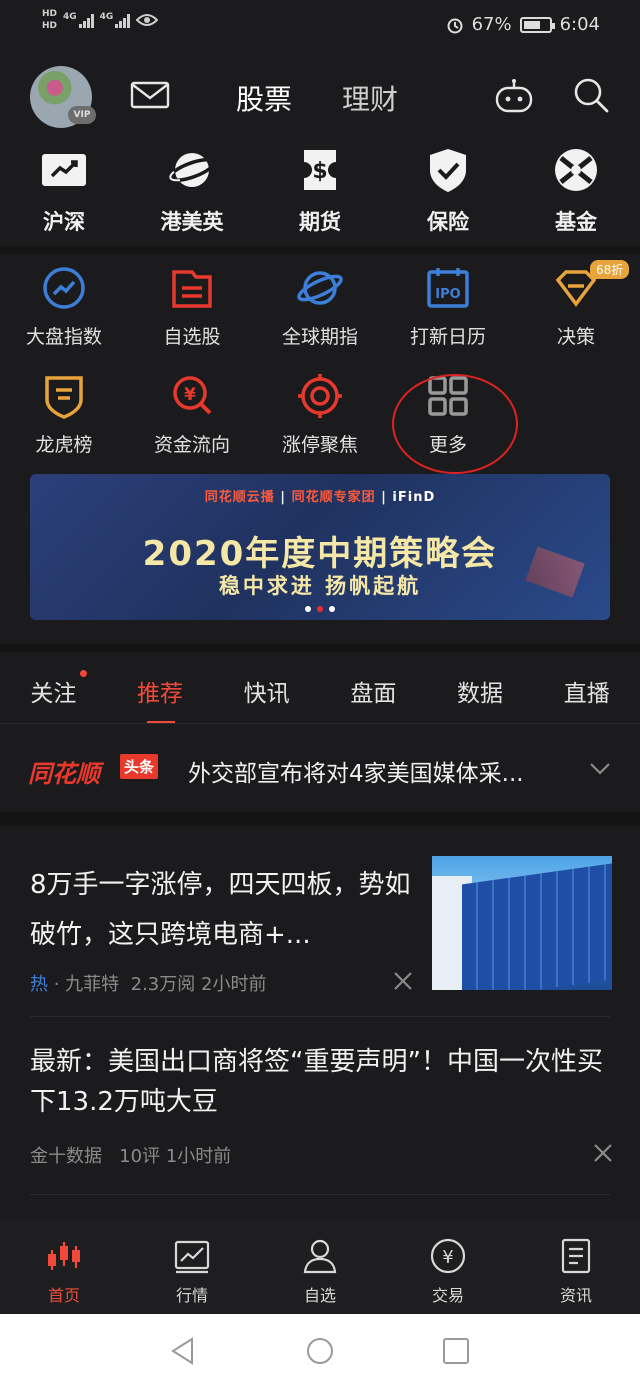 This screenshot has width=640, height=1387. What do you see at coordinates (591, 95) in the screenshot?
I see `search-icon` at bounding box center [591, 95].